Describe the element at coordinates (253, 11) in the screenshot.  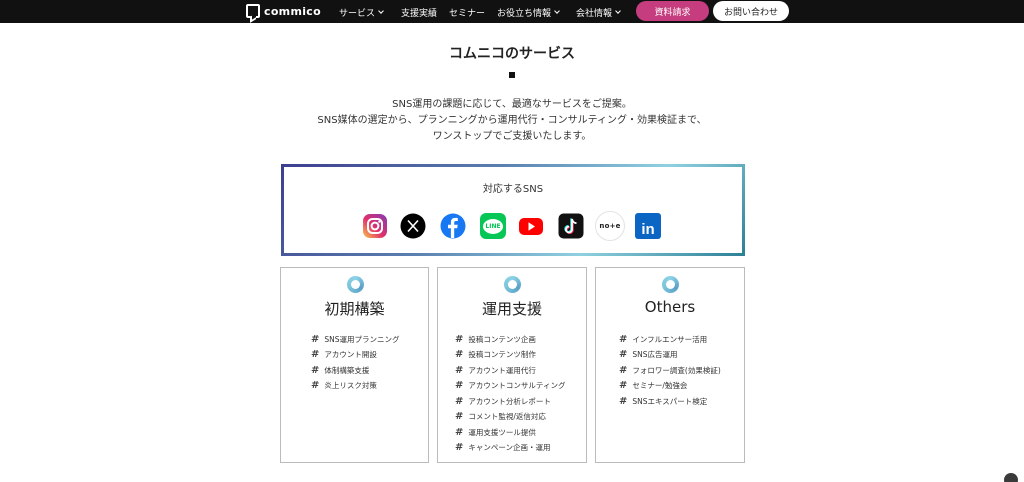
I see `logo-mark-icon` at that location.